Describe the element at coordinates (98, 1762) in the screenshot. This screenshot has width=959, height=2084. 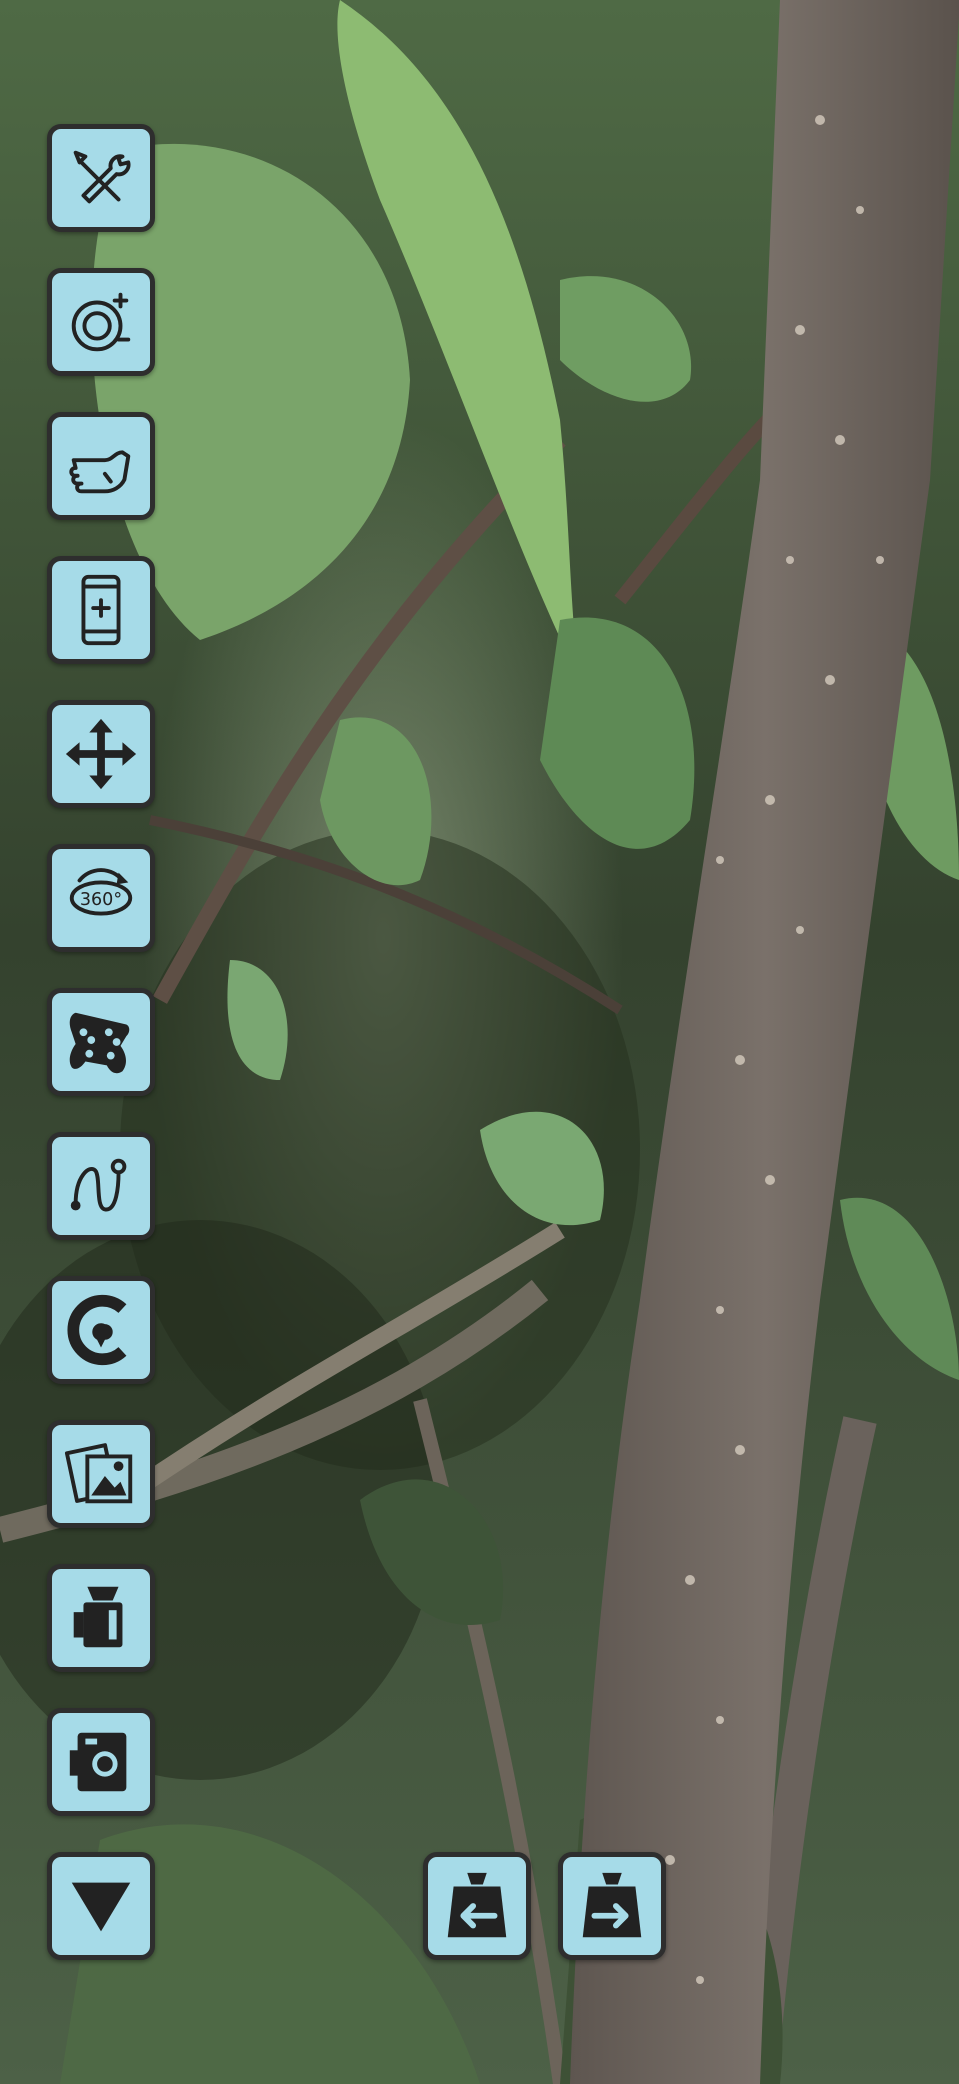
I see `photo-camera-icon` at that location.